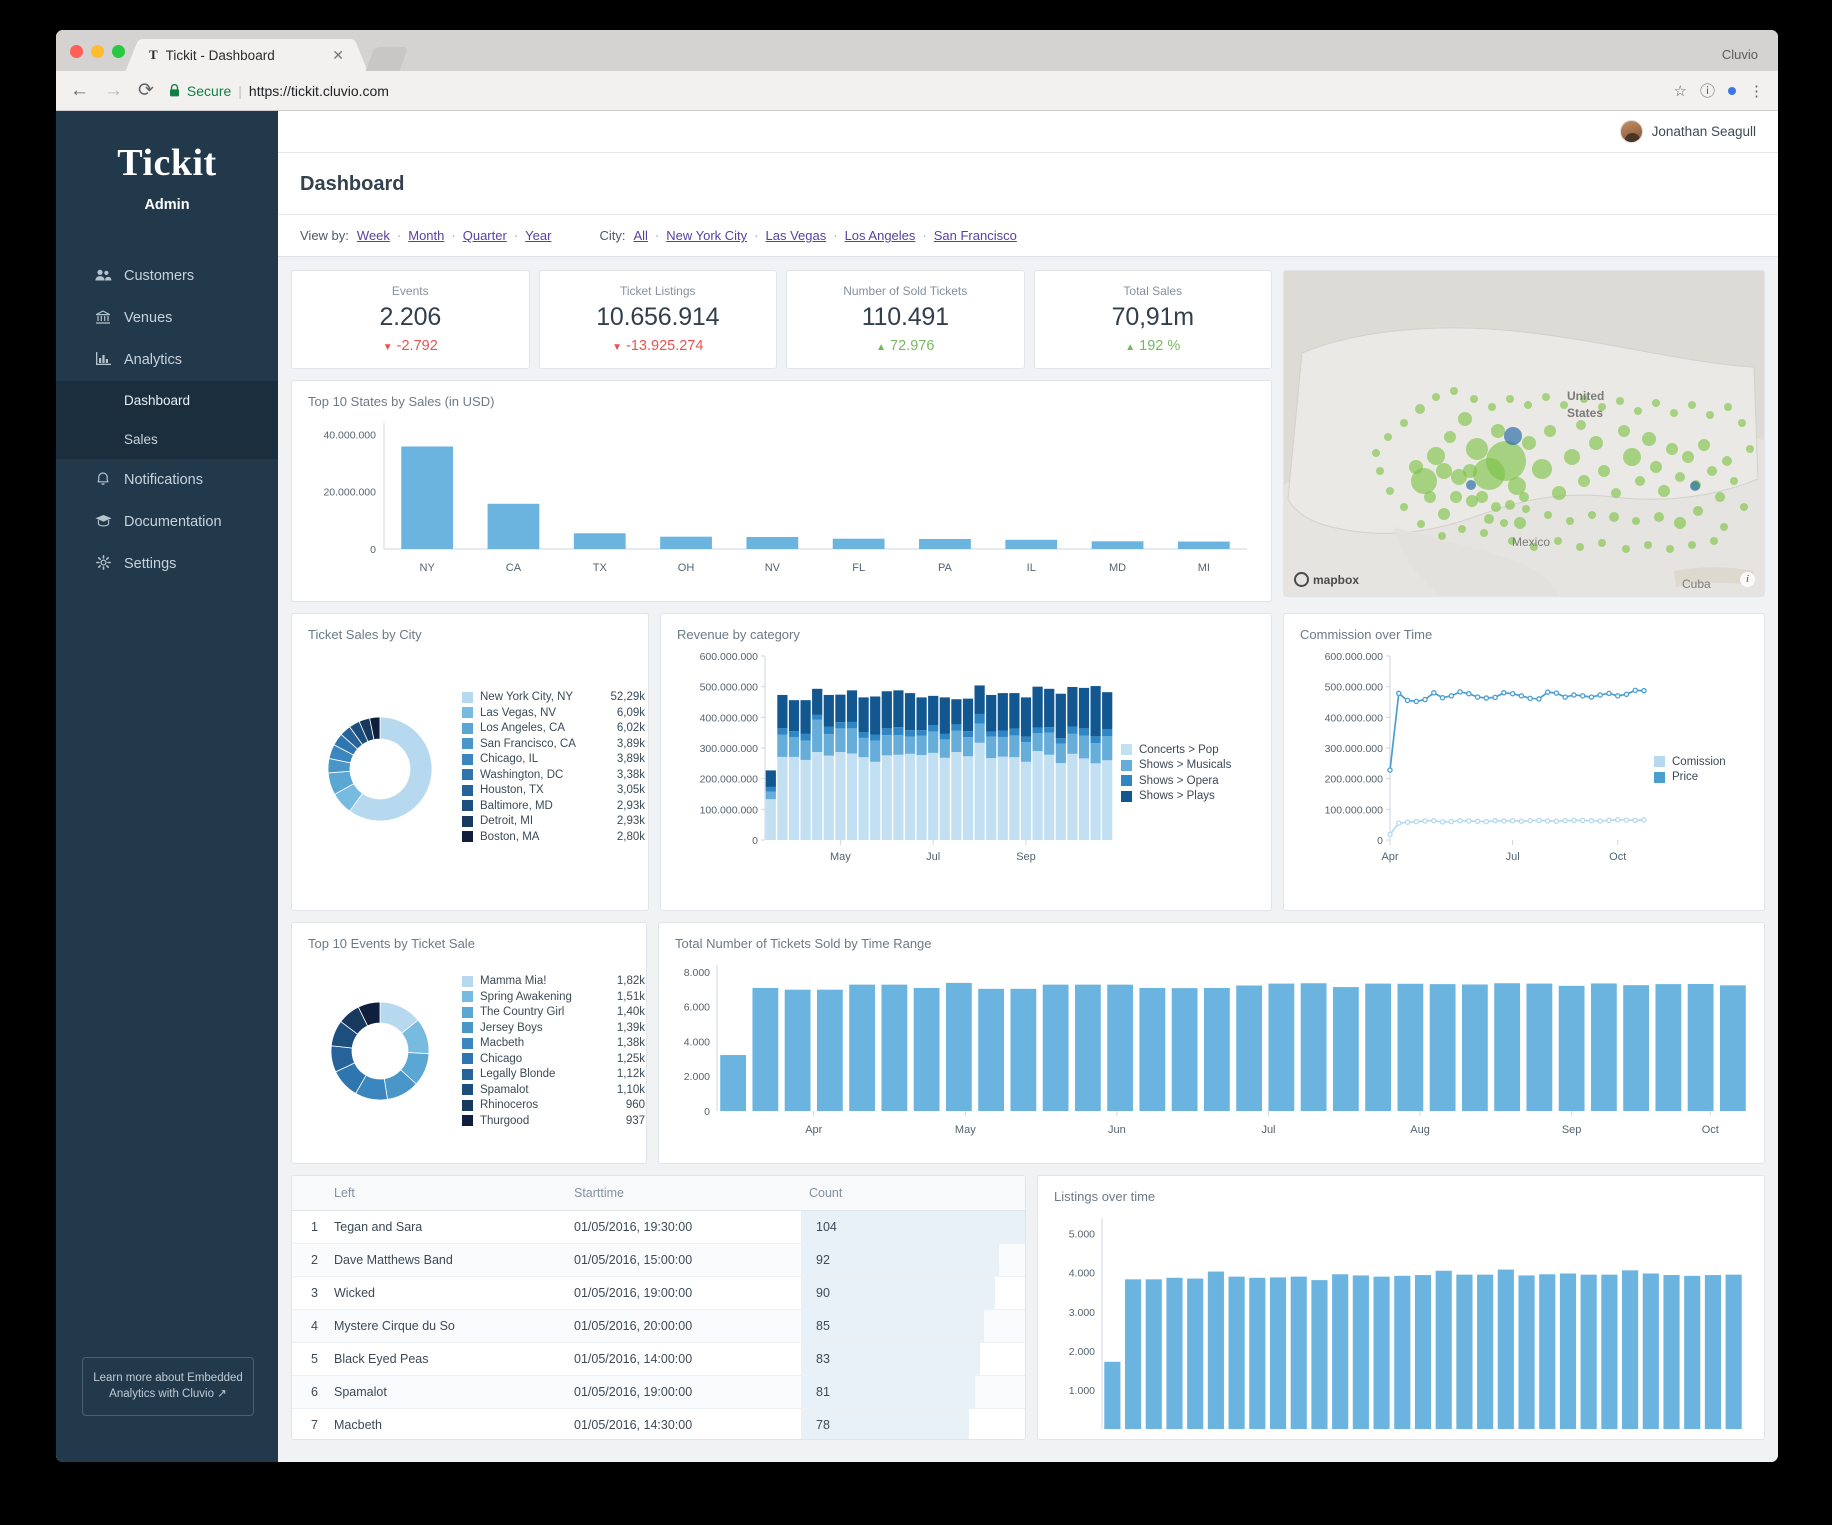  I want to click on legend-item: Las Vegas, NV 6,09k, so click(553, 713).